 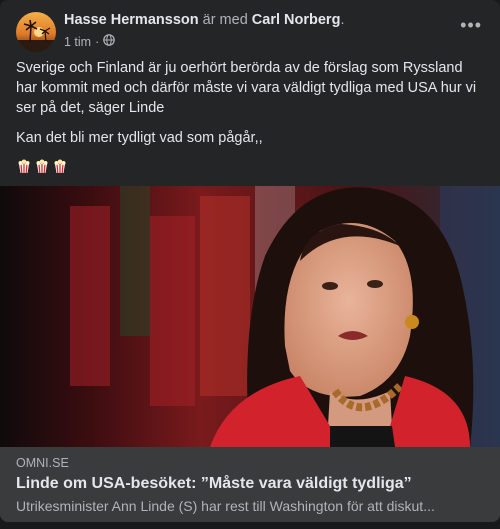 I want to click on author-avatar, so click(x=36, y=32).